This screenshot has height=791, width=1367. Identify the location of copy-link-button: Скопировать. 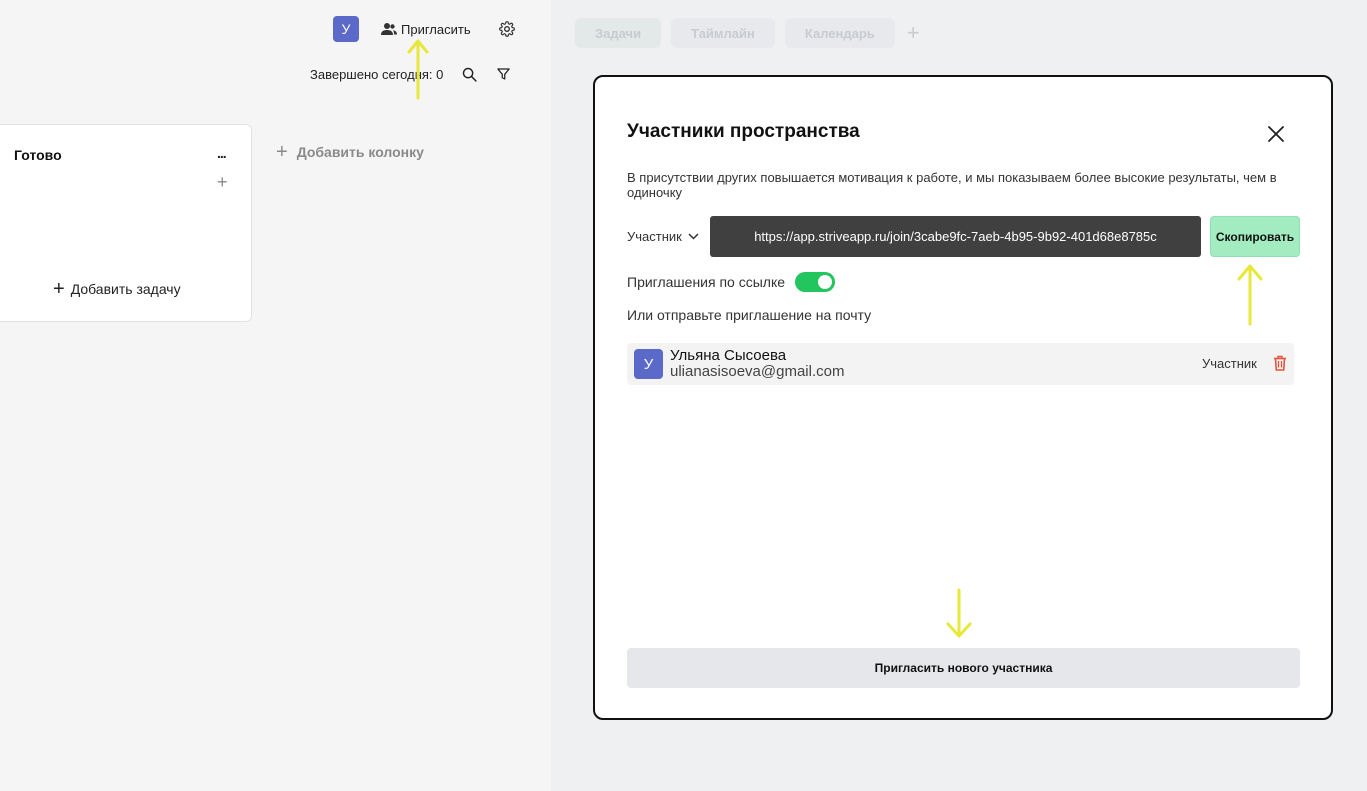
(1255, 236).